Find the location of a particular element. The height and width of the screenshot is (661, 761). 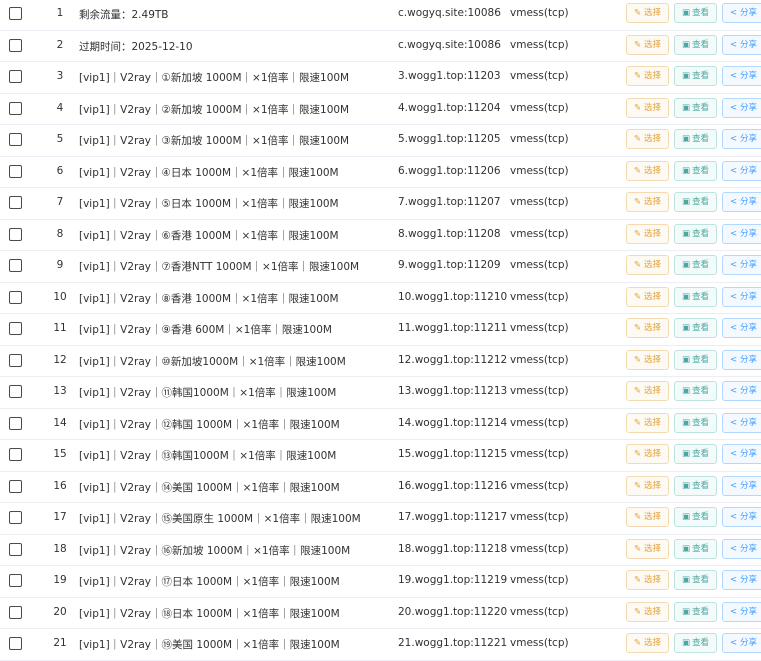

node-address: 3.wogg1.top:11203 is located at coordinates (449, 76).